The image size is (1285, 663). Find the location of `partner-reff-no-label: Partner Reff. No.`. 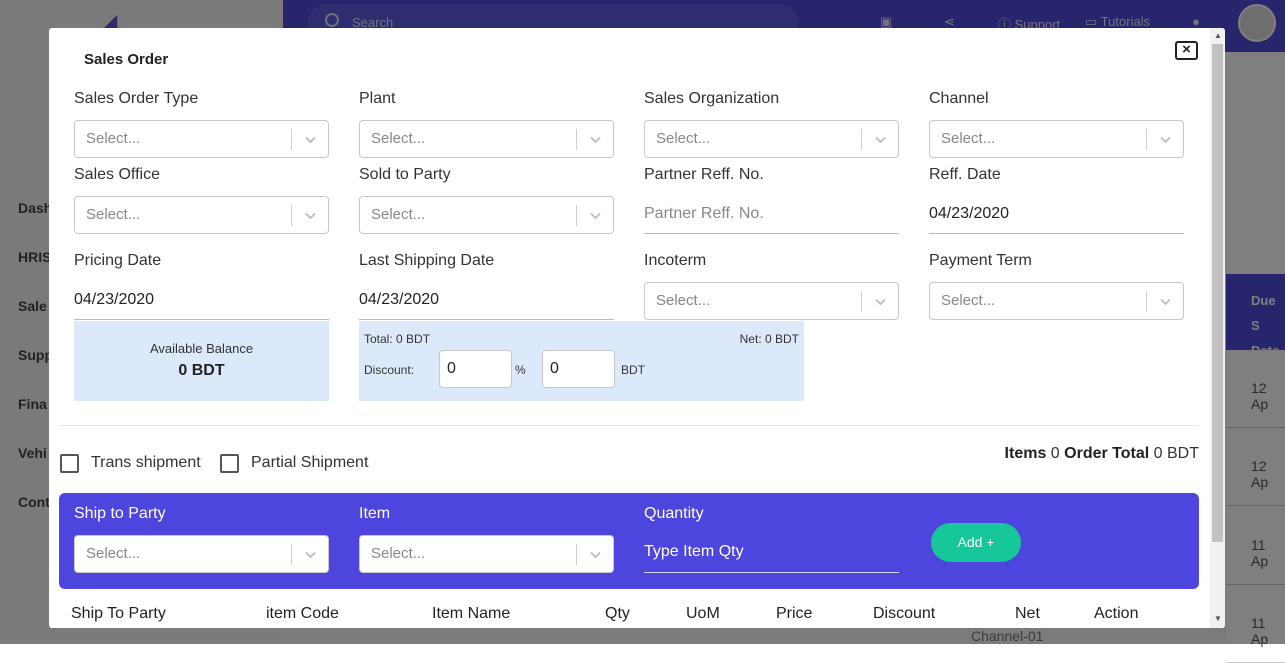

partner-reff-no-label: Partner Reff. No. is located at coordinates (704, 174).